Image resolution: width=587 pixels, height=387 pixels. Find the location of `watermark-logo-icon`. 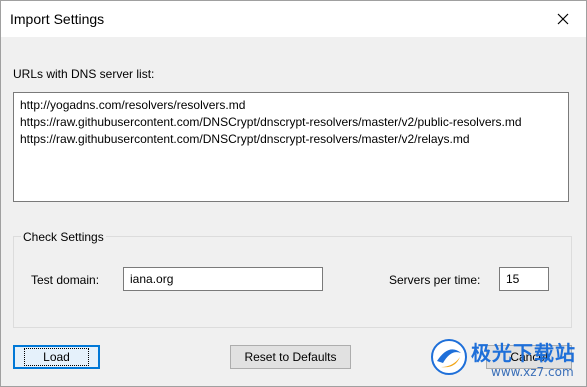

watermark-logo-icon is located at coordinates (449, 357).